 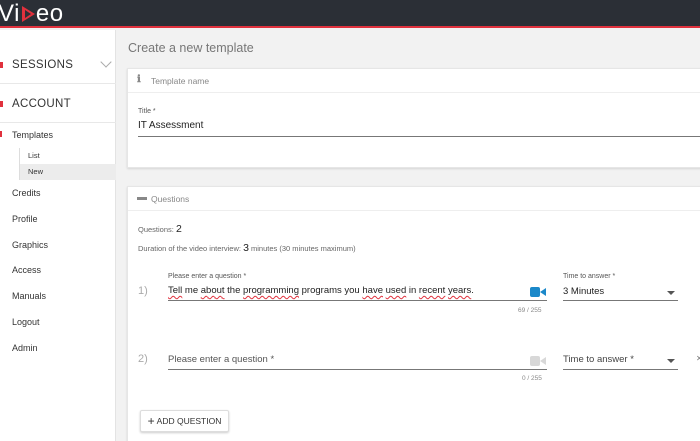 What do you see at coordinates (221, 359) in the screenshot?
I see `question-input: Please enter a question *` at bounding box center [221, 359].